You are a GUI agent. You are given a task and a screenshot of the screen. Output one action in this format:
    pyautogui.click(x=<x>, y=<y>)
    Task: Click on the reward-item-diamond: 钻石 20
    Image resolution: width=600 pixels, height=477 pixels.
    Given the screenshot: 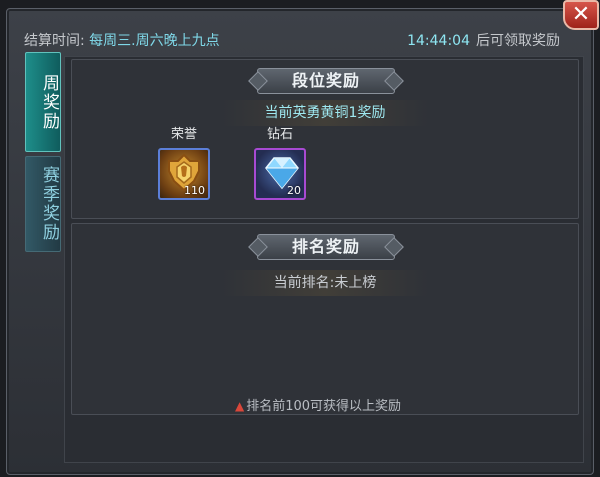 What is the action you would take?
    pyautogui.click(x=280, y=163)
    